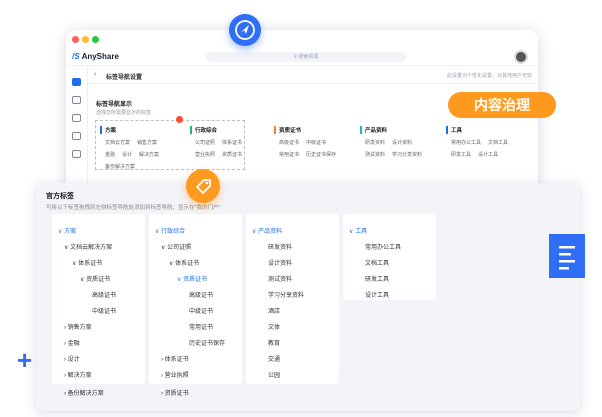 The width and height of the screenshot is (602, 417). I want to click on tree-label: 金融, so click(73, 344).